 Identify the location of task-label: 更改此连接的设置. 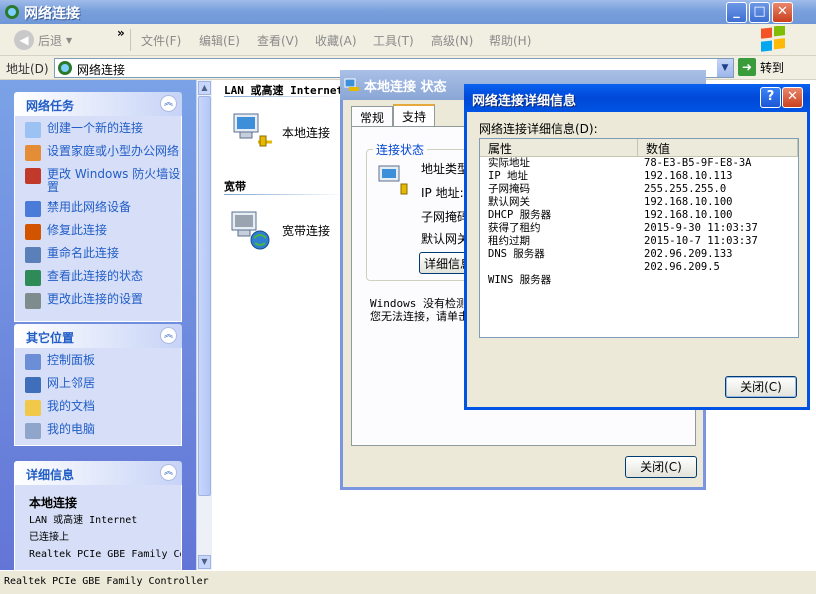
(95, 299).